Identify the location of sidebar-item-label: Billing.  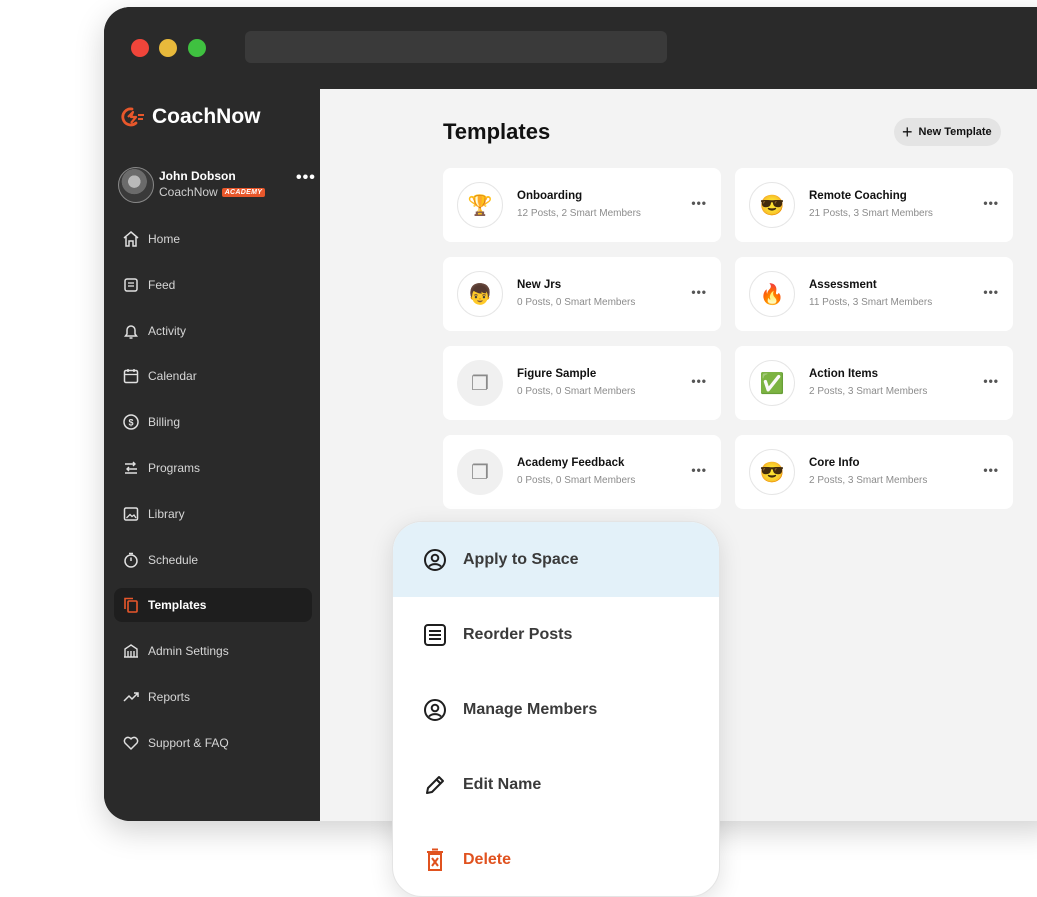
(164, 422).